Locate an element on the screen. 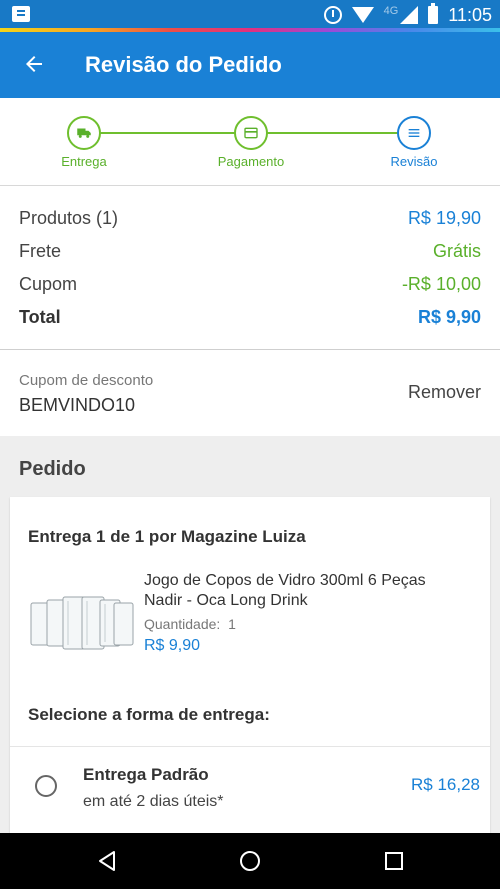 The width and height of the screenshot is (500, 889). summary-label: Total is located at coordinates (40, 317).